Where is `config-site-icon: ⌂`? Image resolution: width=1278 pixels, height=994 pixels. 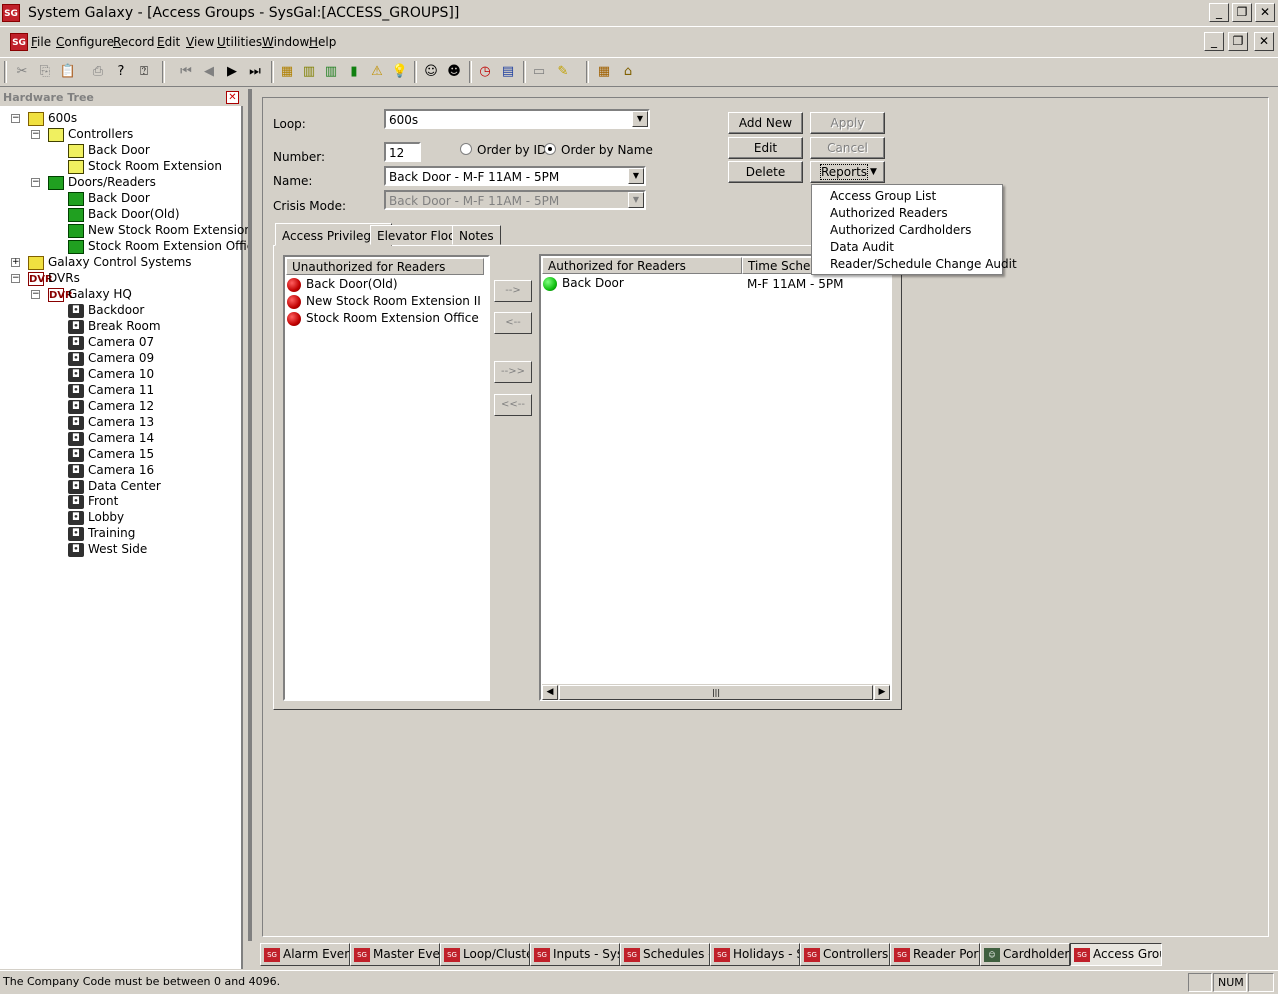 config-site-icon: ⌂ is located at coordinates (628, 72).